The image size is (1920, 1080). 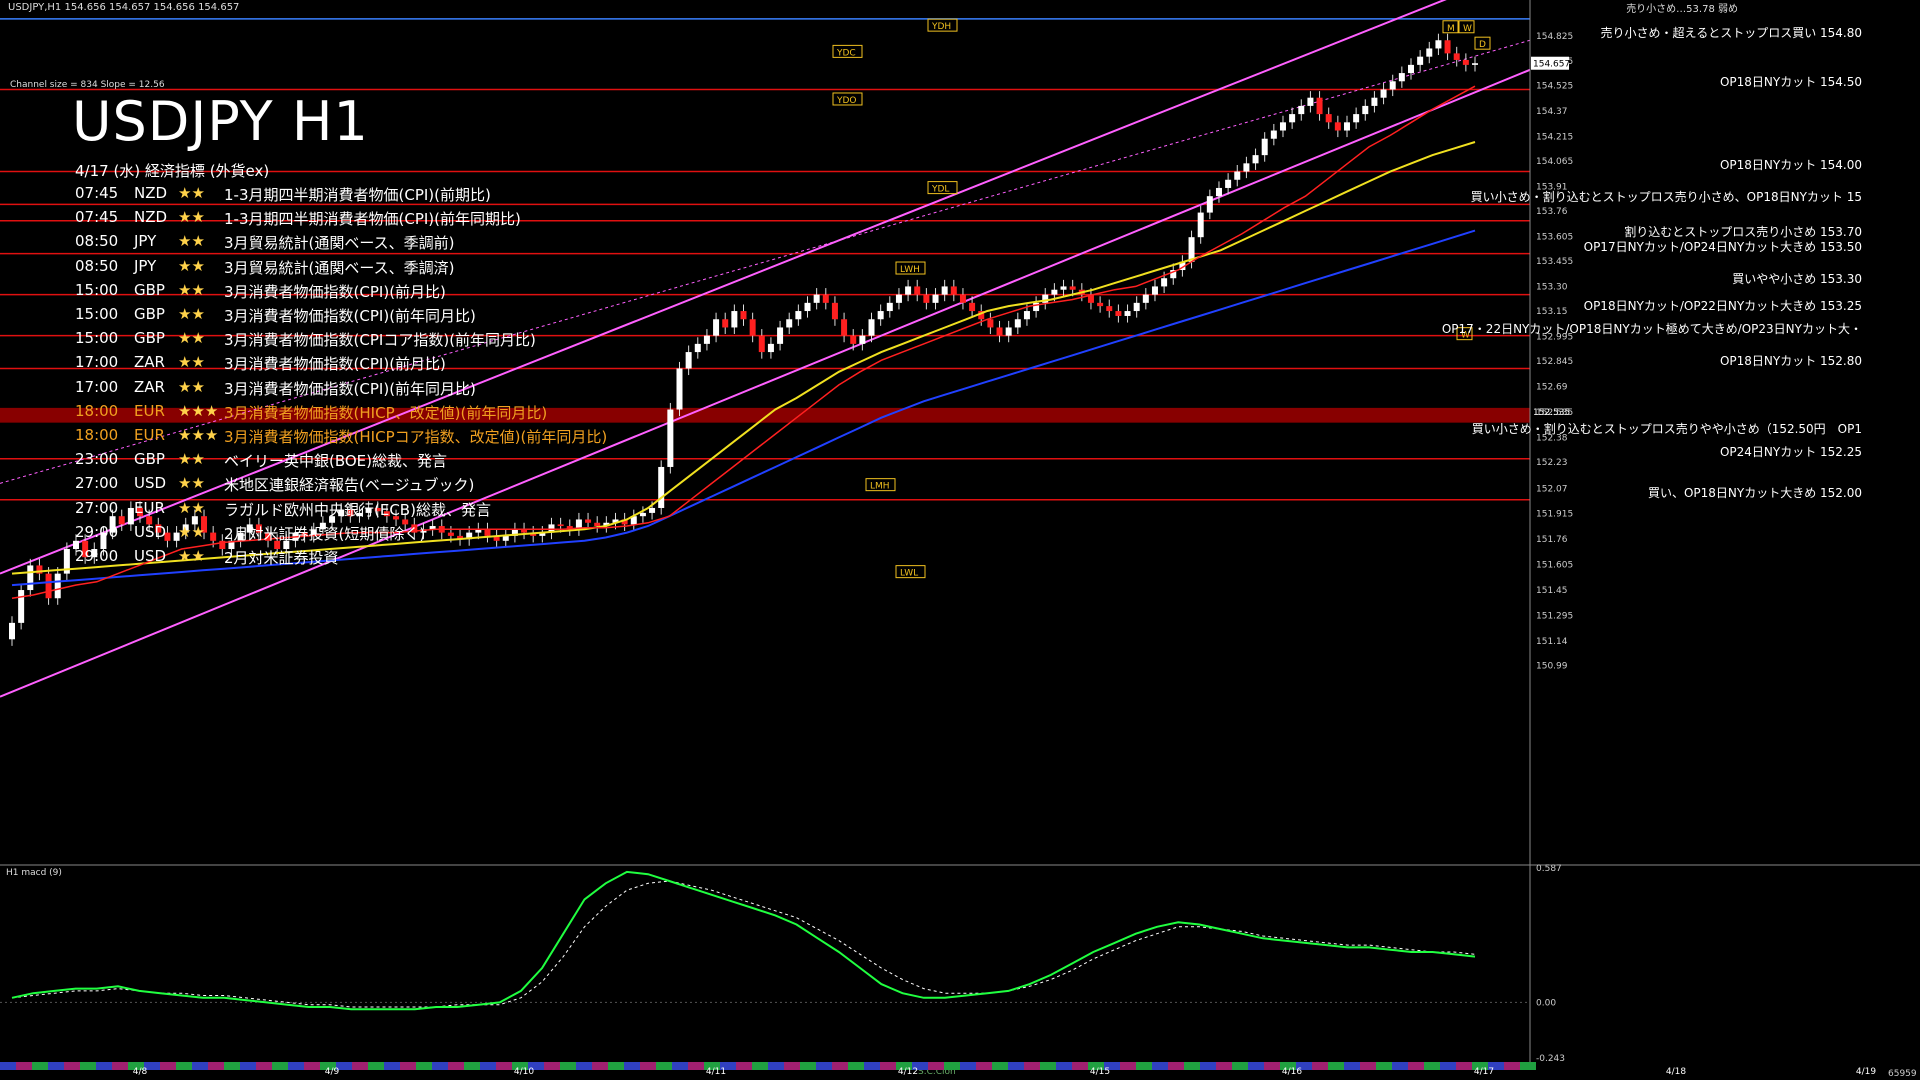 I want to click on date-label: 4/8, so click(x=140, y=1072).